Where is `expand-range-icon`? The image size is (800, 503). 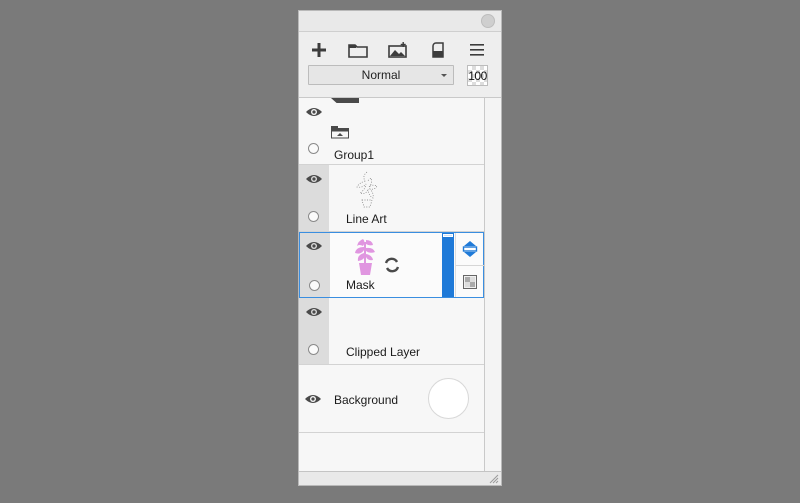
expand-range-icon is located at coordinates (470, 249).